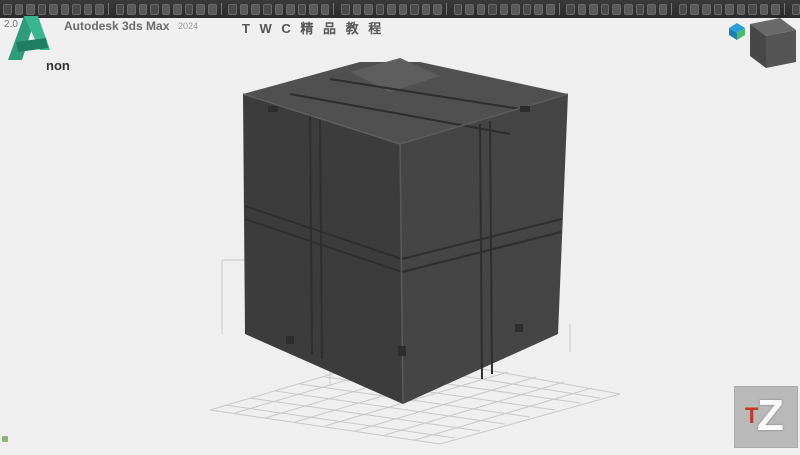 Image resolution: width=800 pixels, height=455 pixels. I want to click on title-bar: 2.0 Autodesk 3ds Max 2024 T W C 精 品 教 程, so click(400, 27).